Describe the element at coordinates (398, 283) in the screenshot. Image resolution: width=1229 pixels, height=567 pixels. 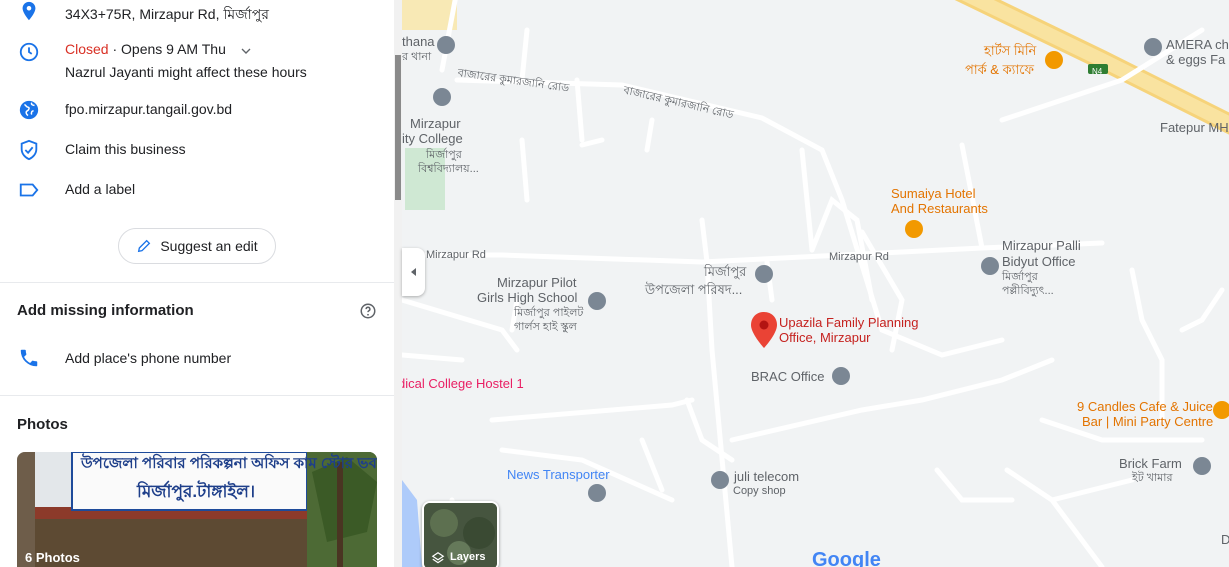
I see `panel-scrollbar` at that location.